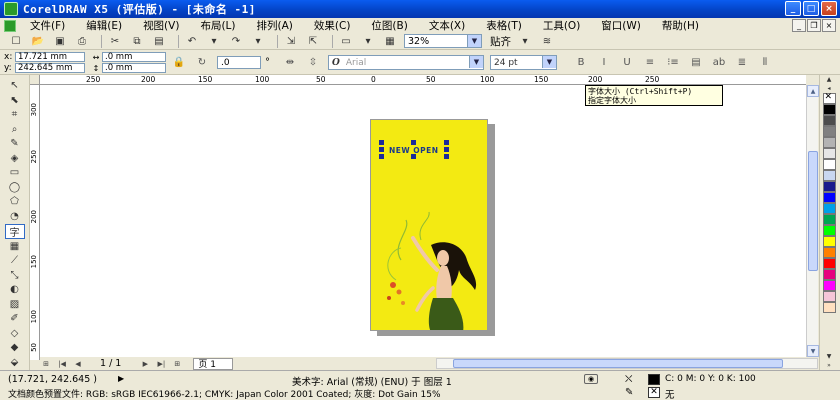  Describe the element at coordinates (389, 25) in the screenshot. I see `menu-bitmaps: 位图(B)` at that location.